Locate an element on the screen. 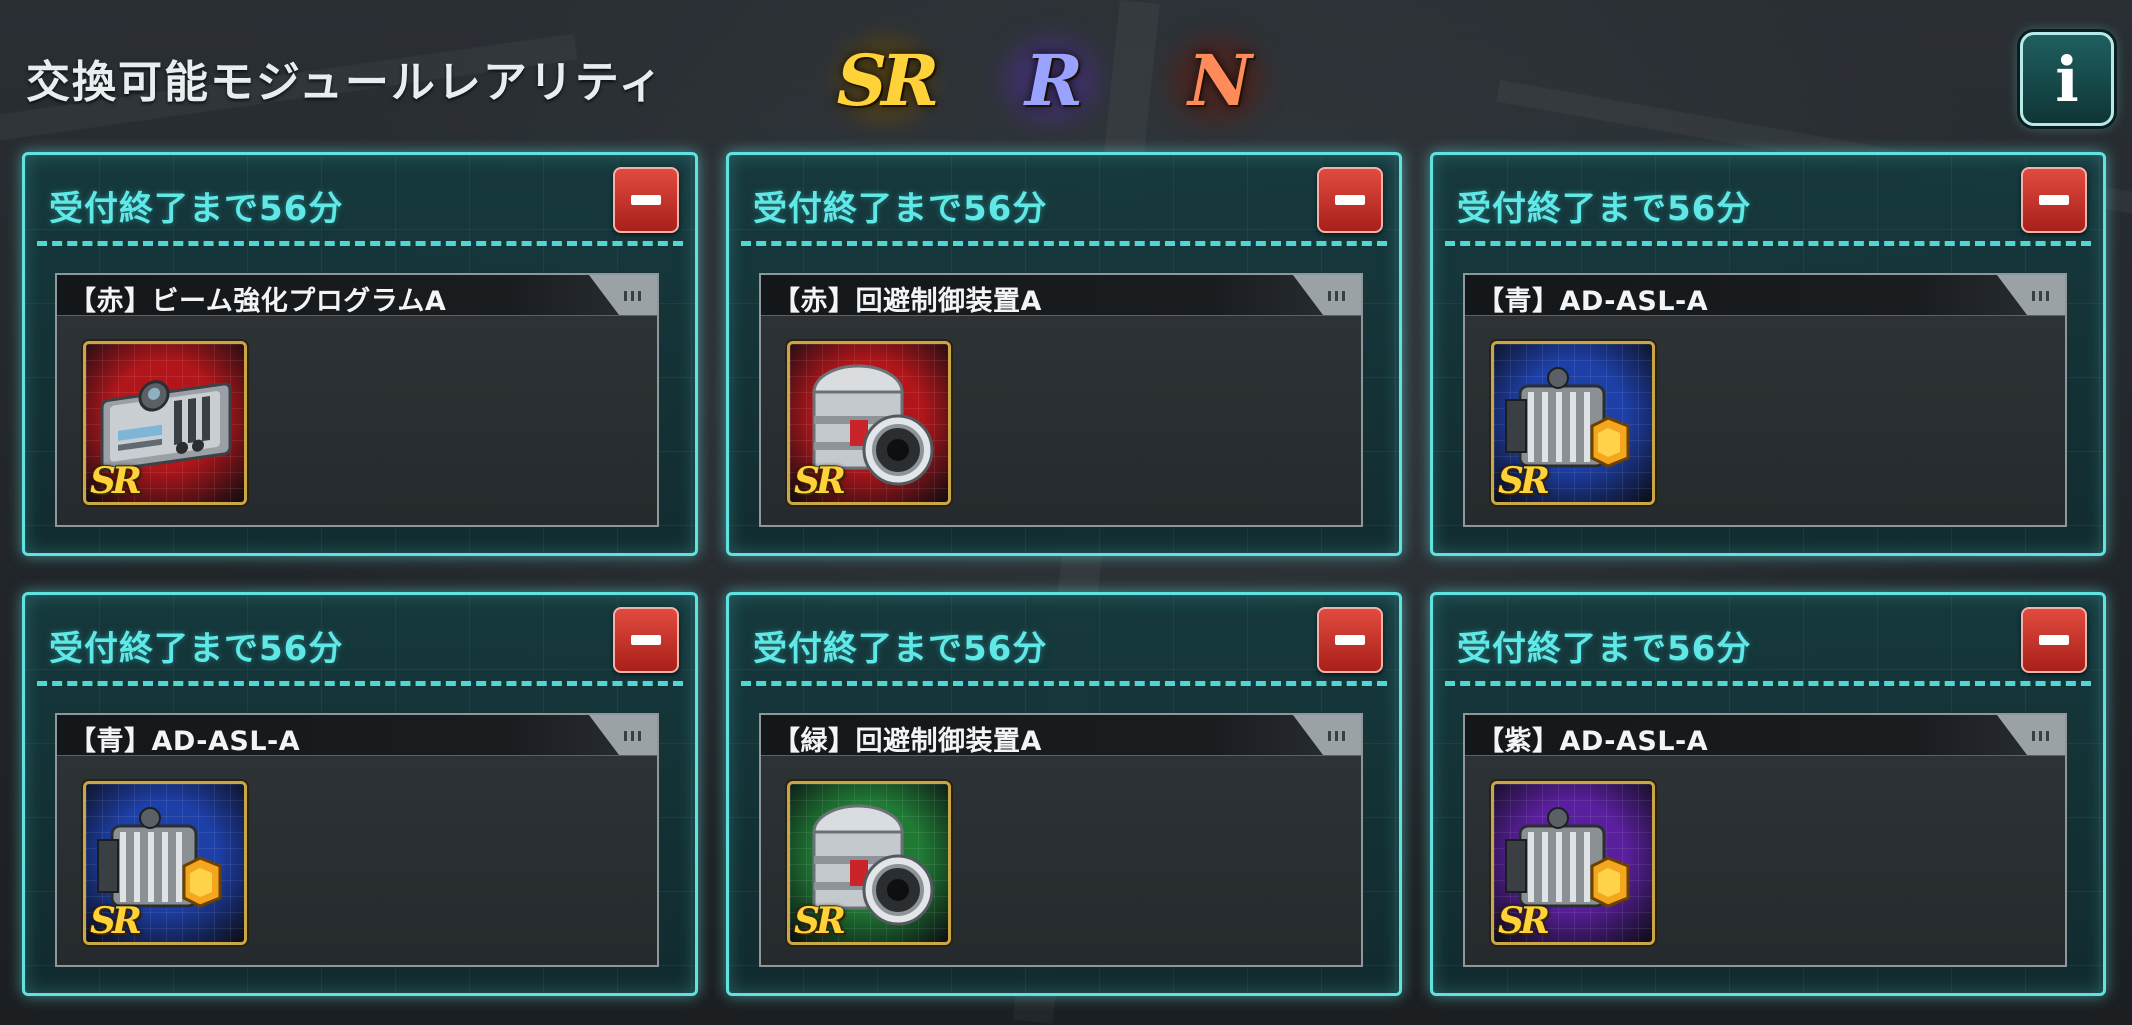 The height and width of the screenshot is (1025, 2132). module-name: 【緑】回避制御装置A is located at coordinates (907, 741).